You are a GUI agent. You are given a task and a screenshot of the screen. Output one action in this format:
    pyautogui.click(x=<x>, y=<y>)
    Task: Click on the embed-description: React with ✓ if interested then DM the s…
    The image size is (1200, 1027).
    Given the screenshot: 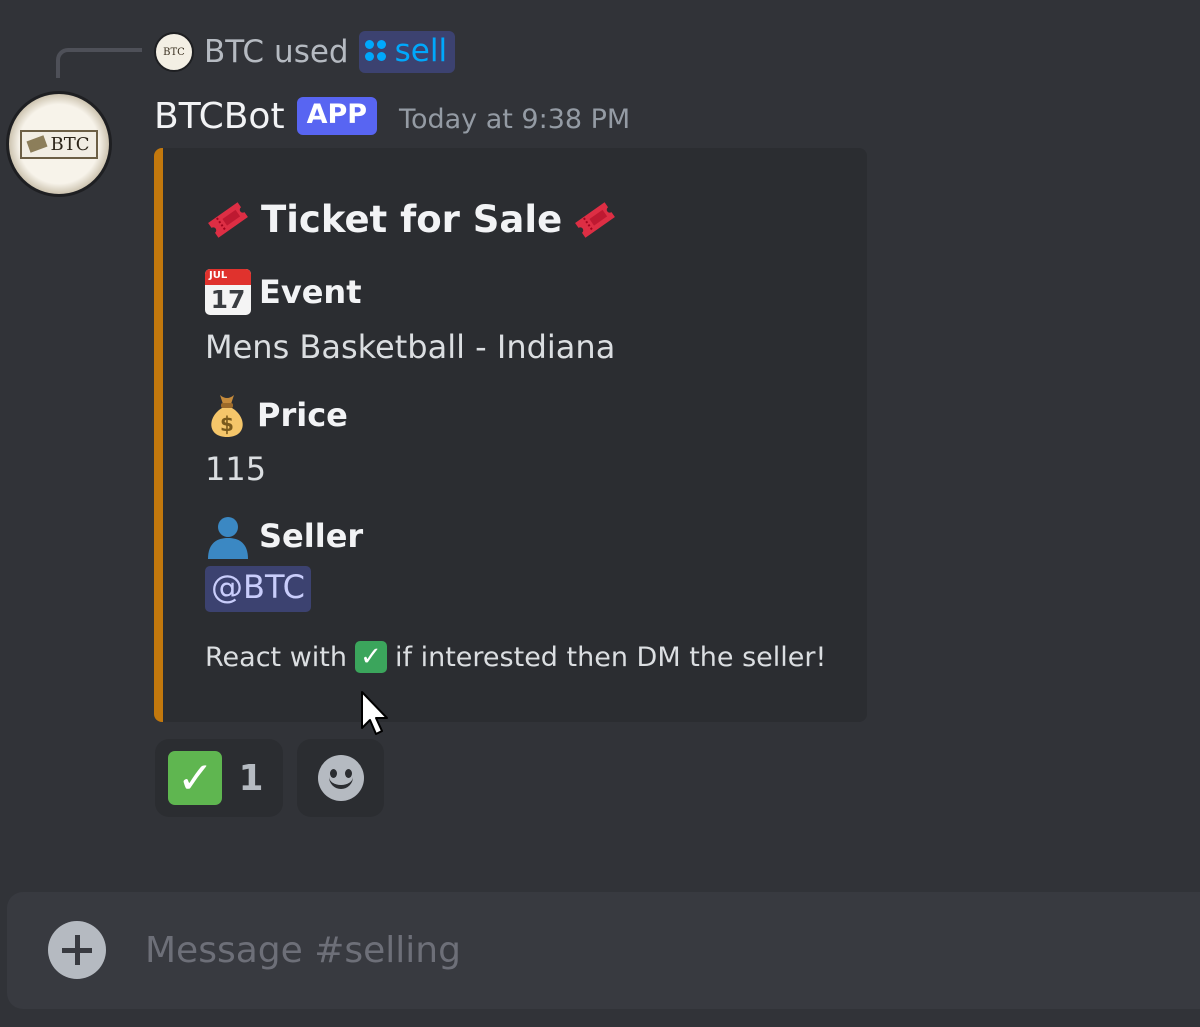 What is the action you would take?
    pyautogui.click(x=515, y=657)
    